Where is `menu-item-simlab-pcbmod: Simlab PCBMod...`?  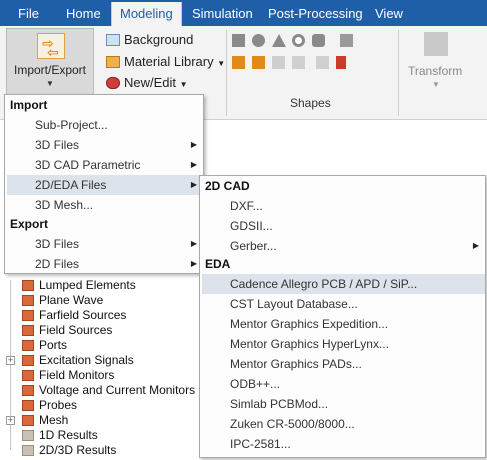
menu-item-simlab-pcbmod: Simlab PCBMod... is located at coordinates (343, 404).